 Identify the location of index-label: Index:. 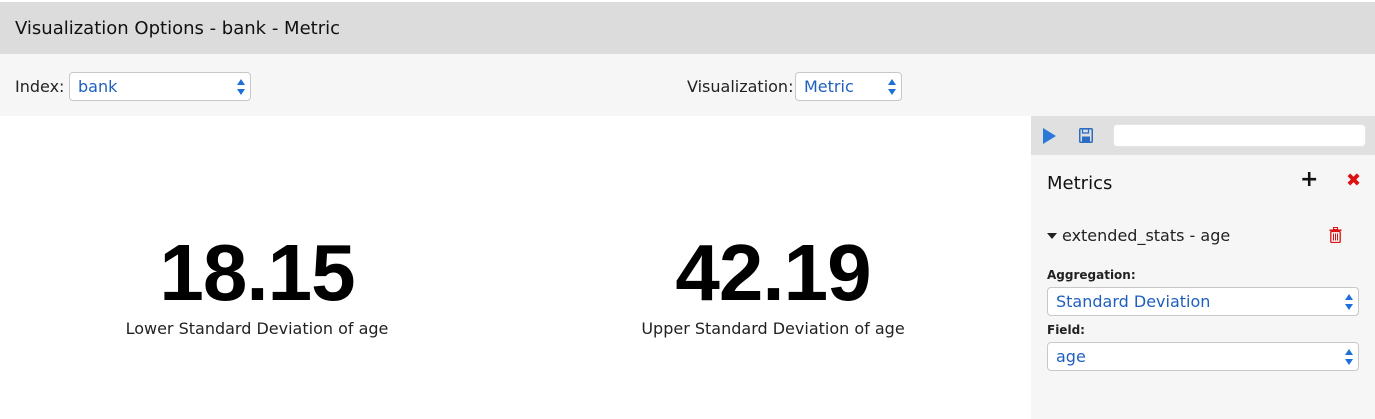
(40, 86).